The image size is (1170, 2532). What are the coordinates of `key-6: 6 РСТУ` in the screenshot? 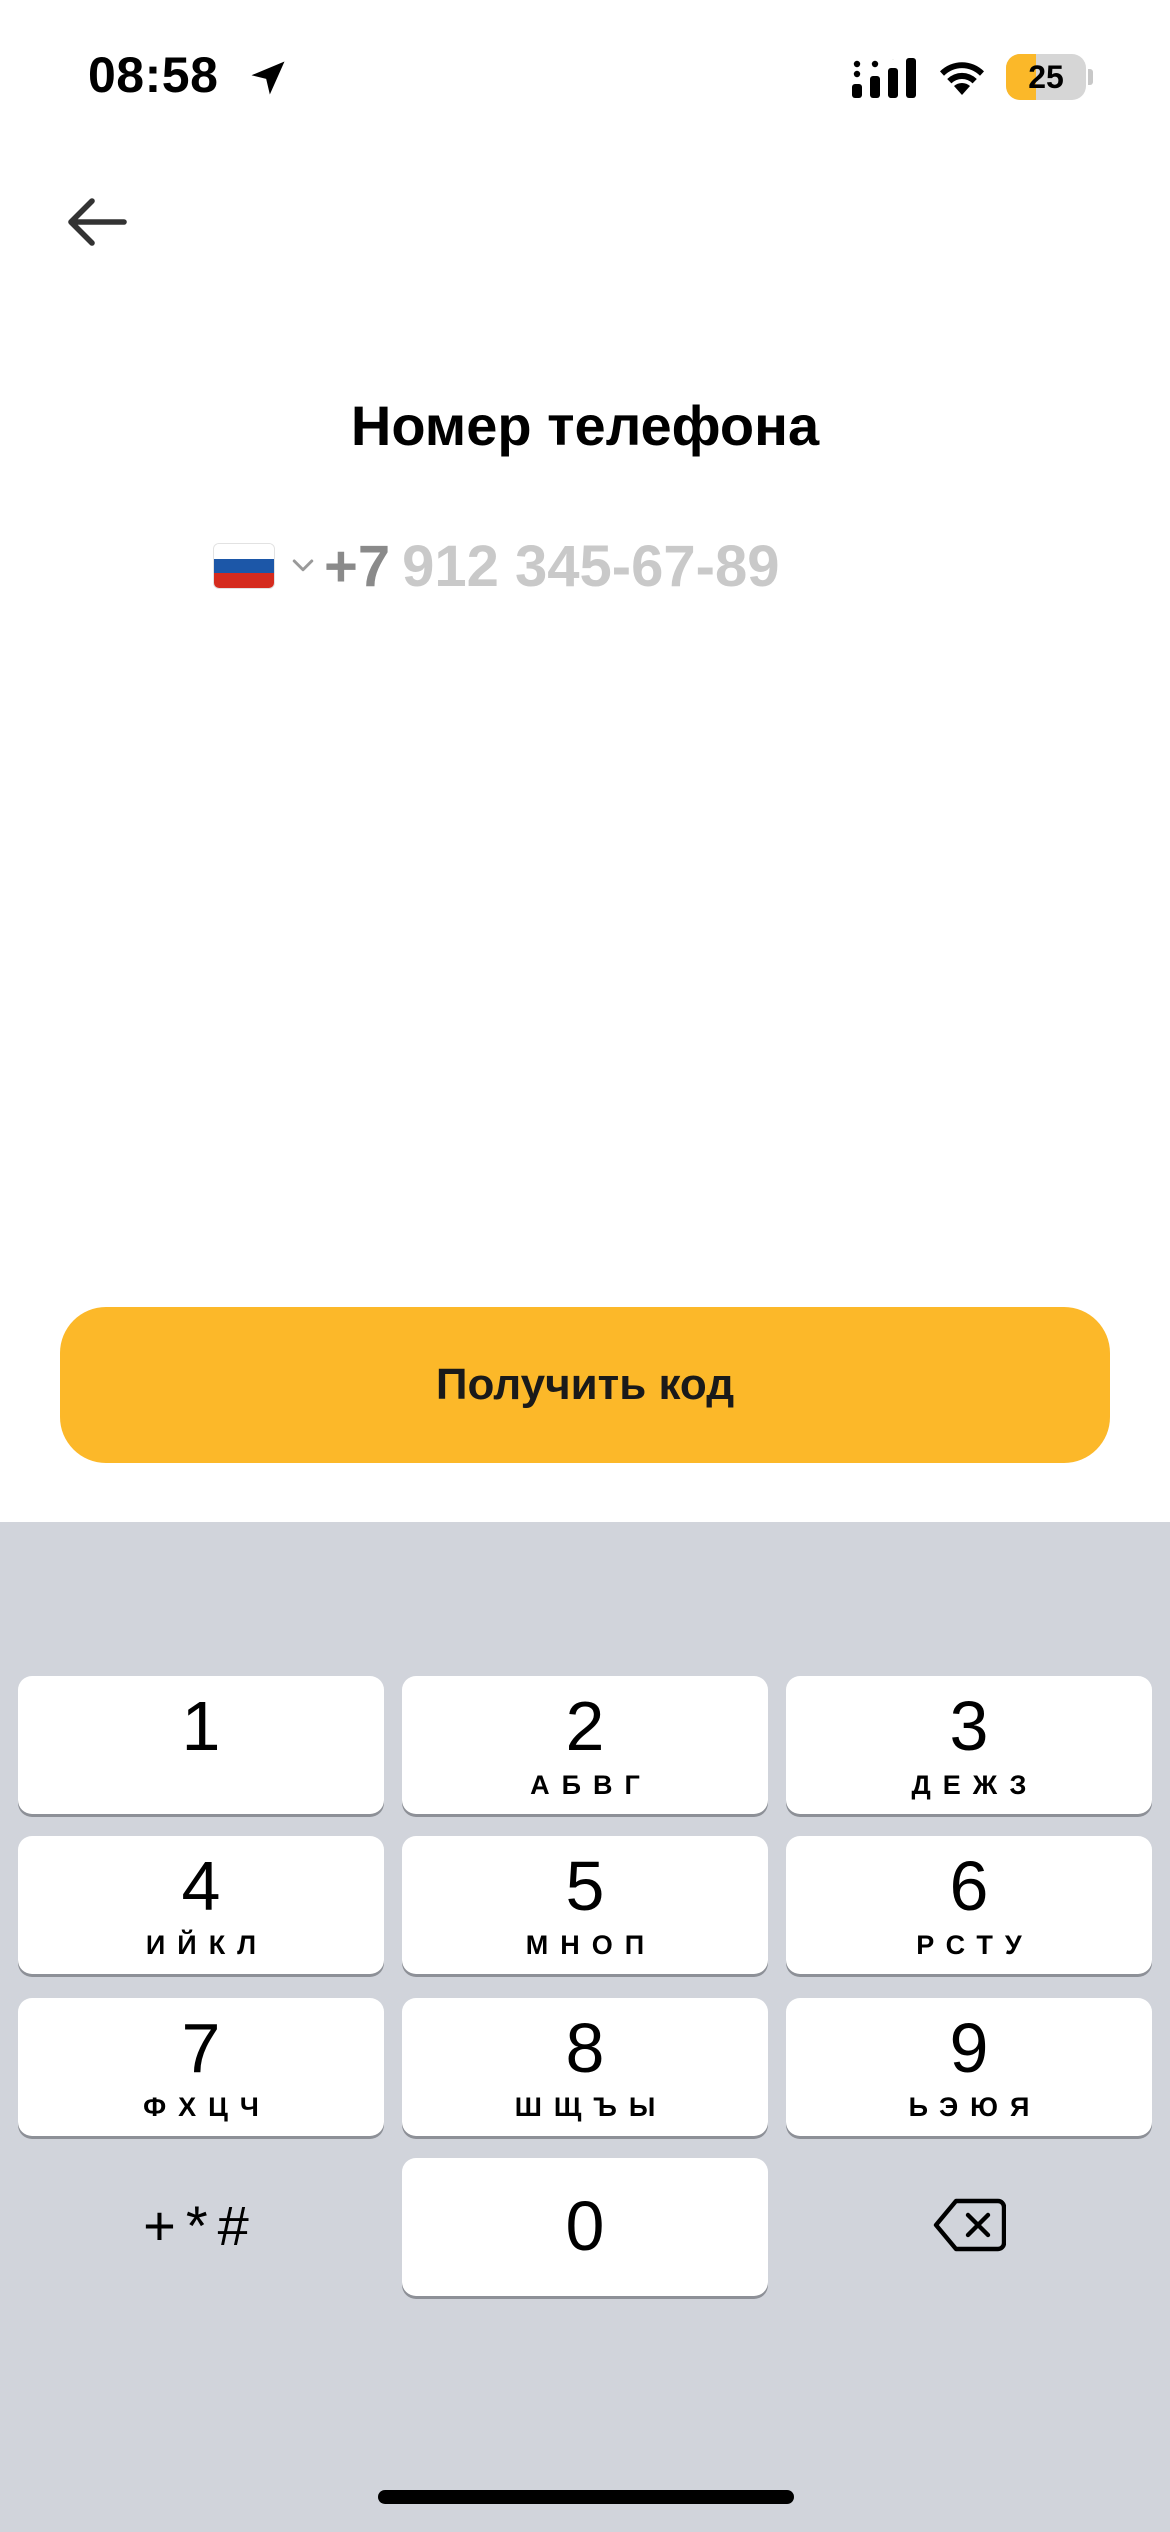 It's located at (969, 1905).